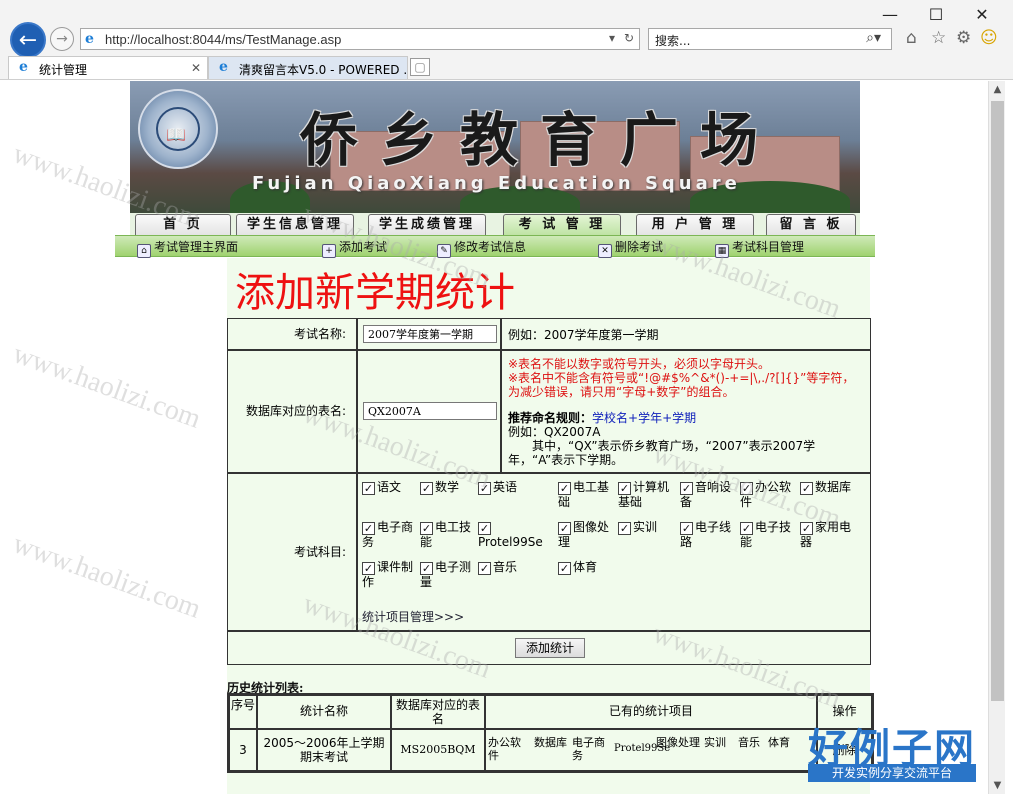 Image resolution: width=1013 pixels, height=794 pixels. I want to click on close-window-button: ✕, so click(982, 15).